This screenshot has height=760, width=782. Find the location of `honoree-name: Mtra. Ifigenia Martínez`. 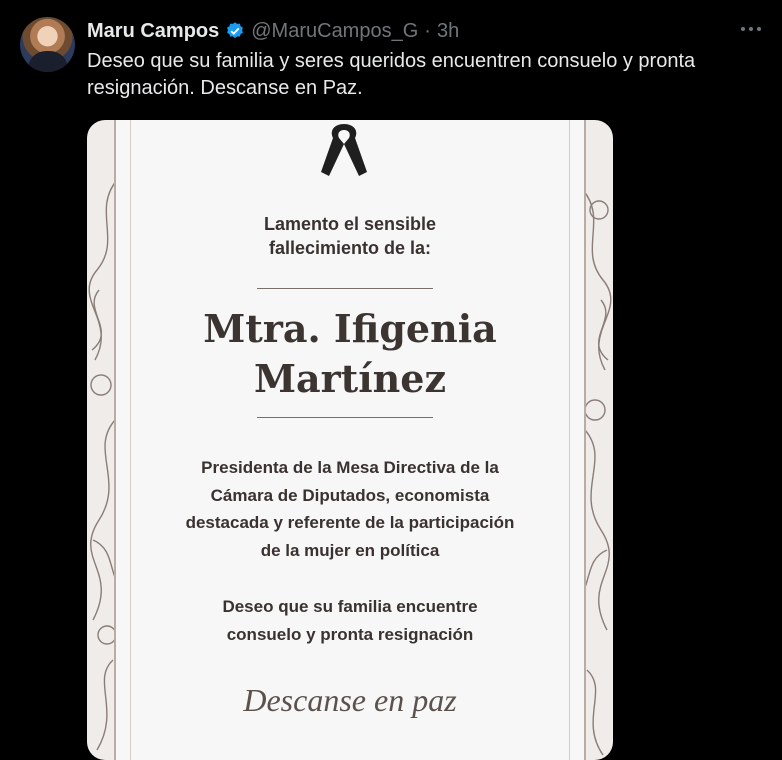

honoree-name: Mtra. Ifigenia Martínez is located at coordinates (350, 354).